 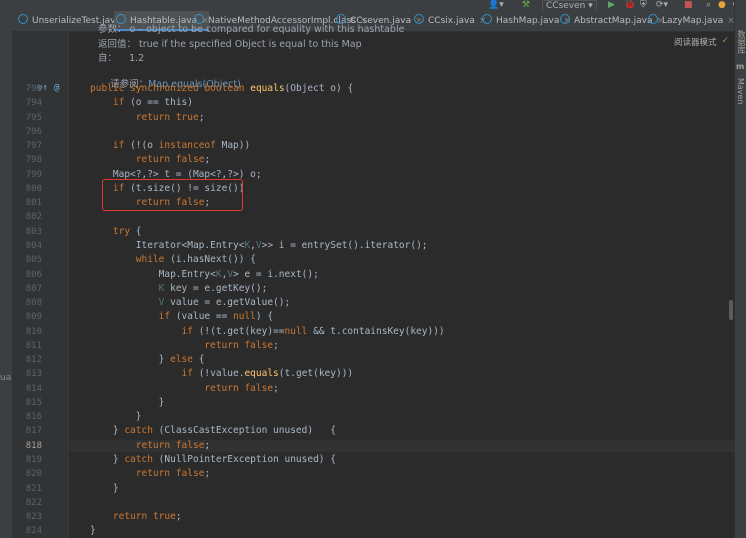 I want to click on line-number: 801, so click(x=33, y=203).